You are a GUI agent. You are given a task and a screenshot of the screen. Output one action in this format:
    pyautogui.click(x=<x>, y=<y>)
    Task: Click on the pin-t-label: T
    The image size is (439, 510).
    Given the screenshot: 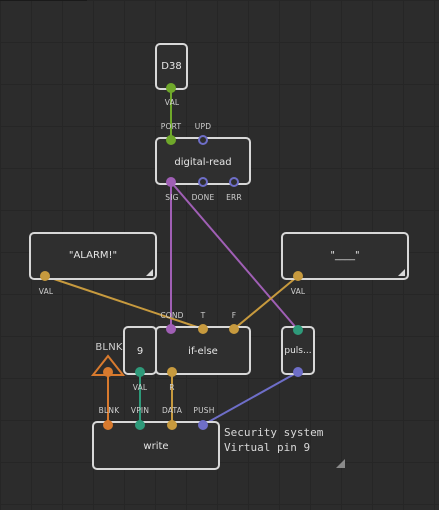 What is the action you would take?
    pyautogui.click(x=203, y=315)
    